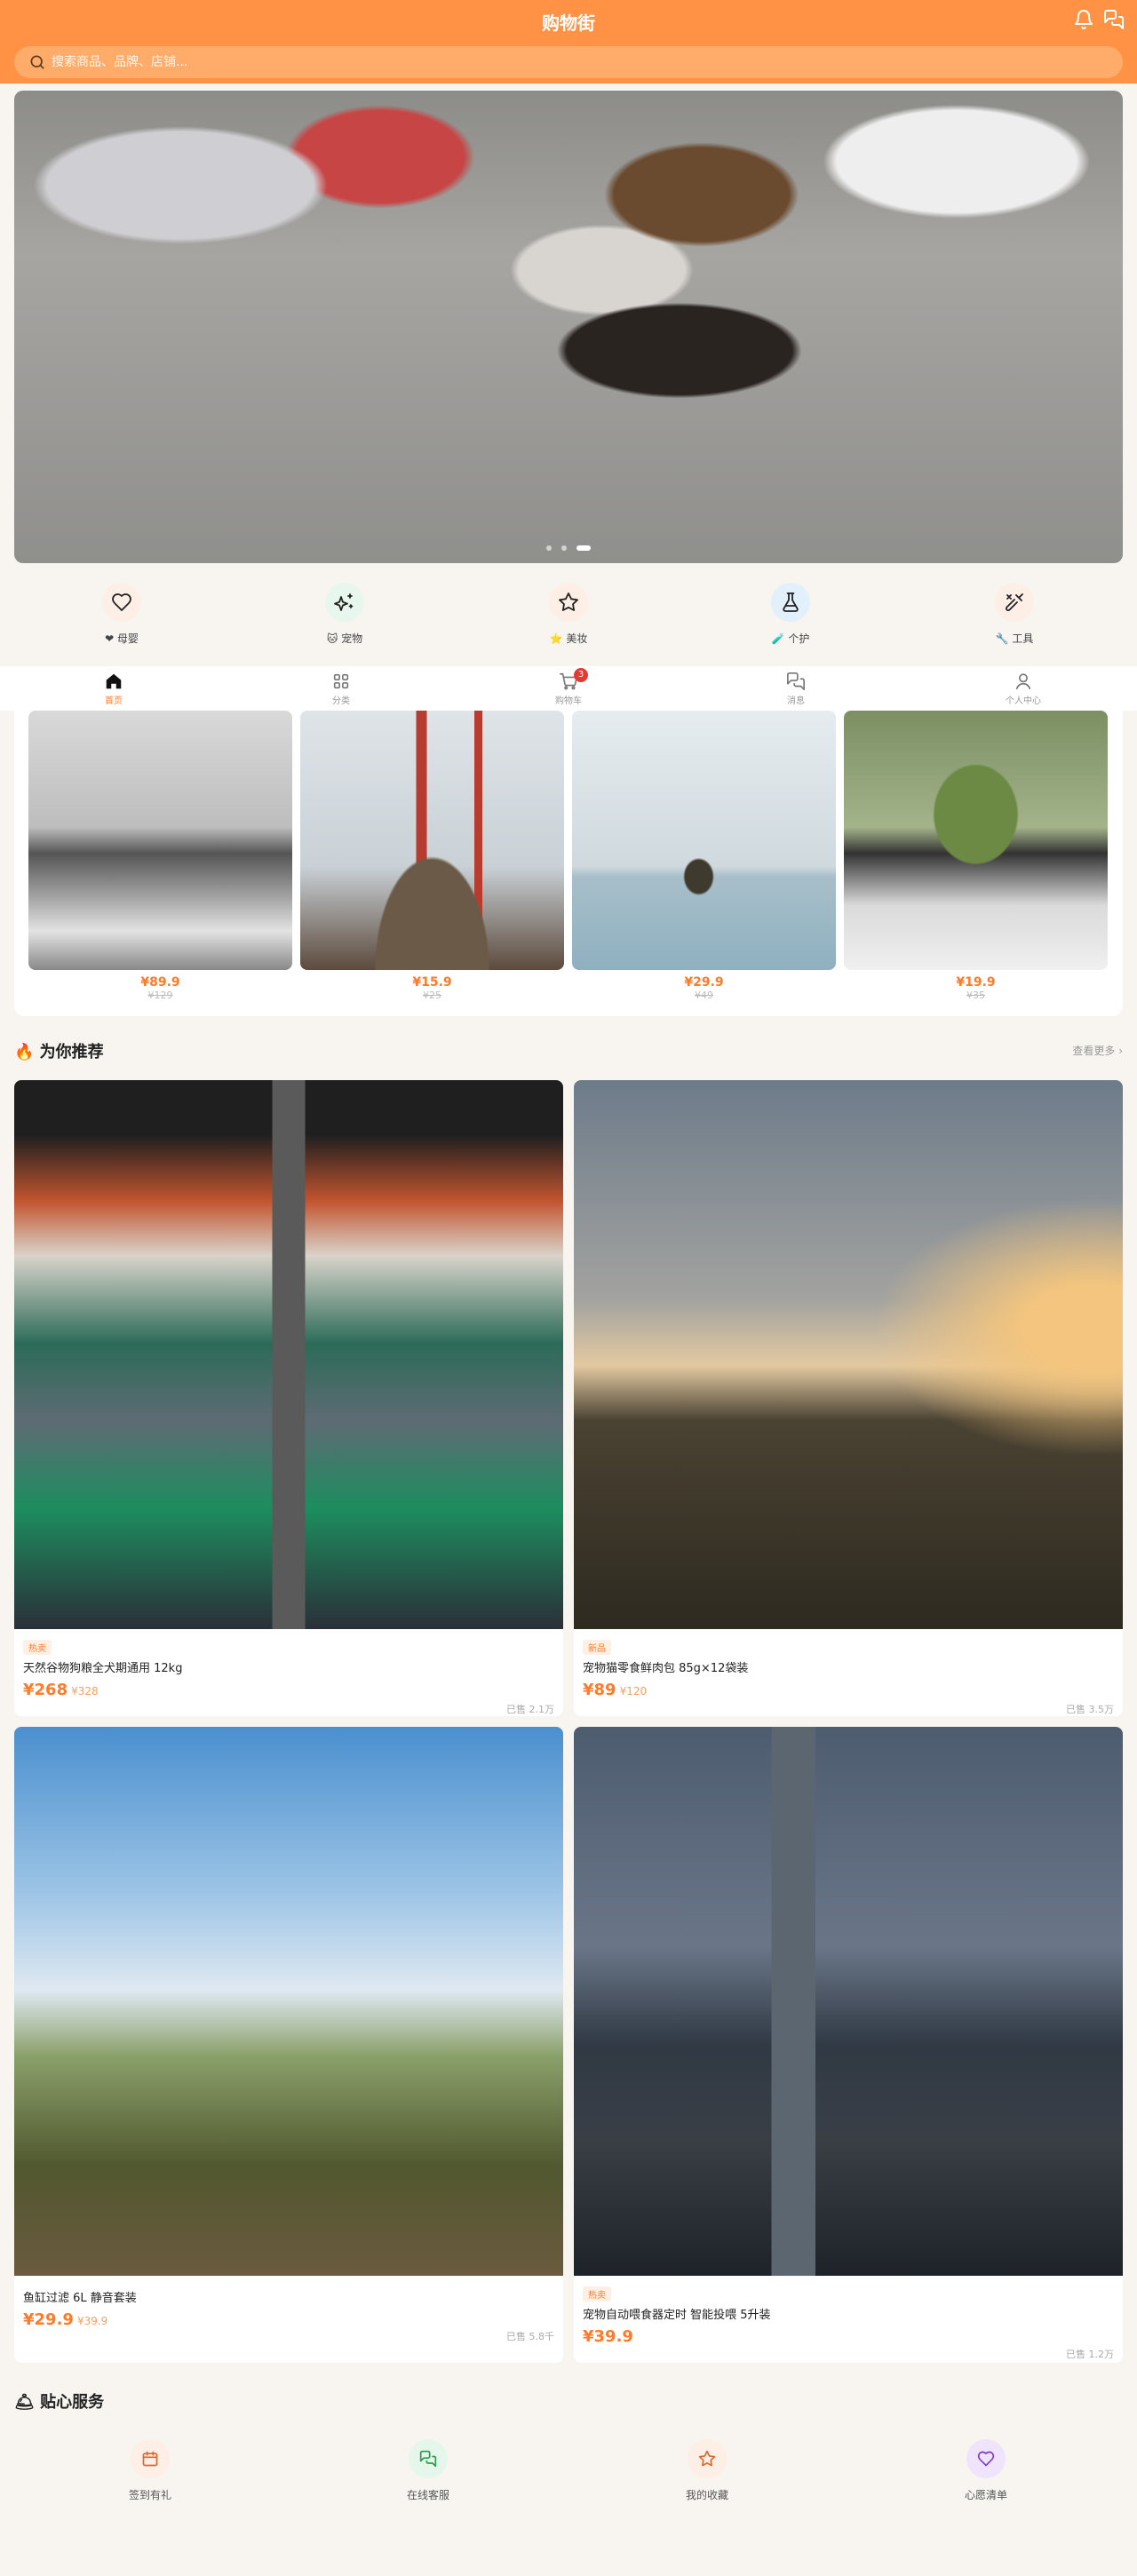 The height and width of the screenshot is (2576, 1137). What do you see at coordinates (608, 2336) in the screenshot?
I see `product-price: ¥39.9` at bounding box center [608, 2336].